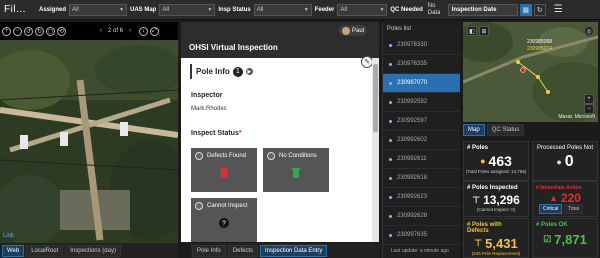  What do you see at coordinates (28, 31) in the screenshot?
I see `rotate-left-icon: ↺` at bounding box center [28, 31].